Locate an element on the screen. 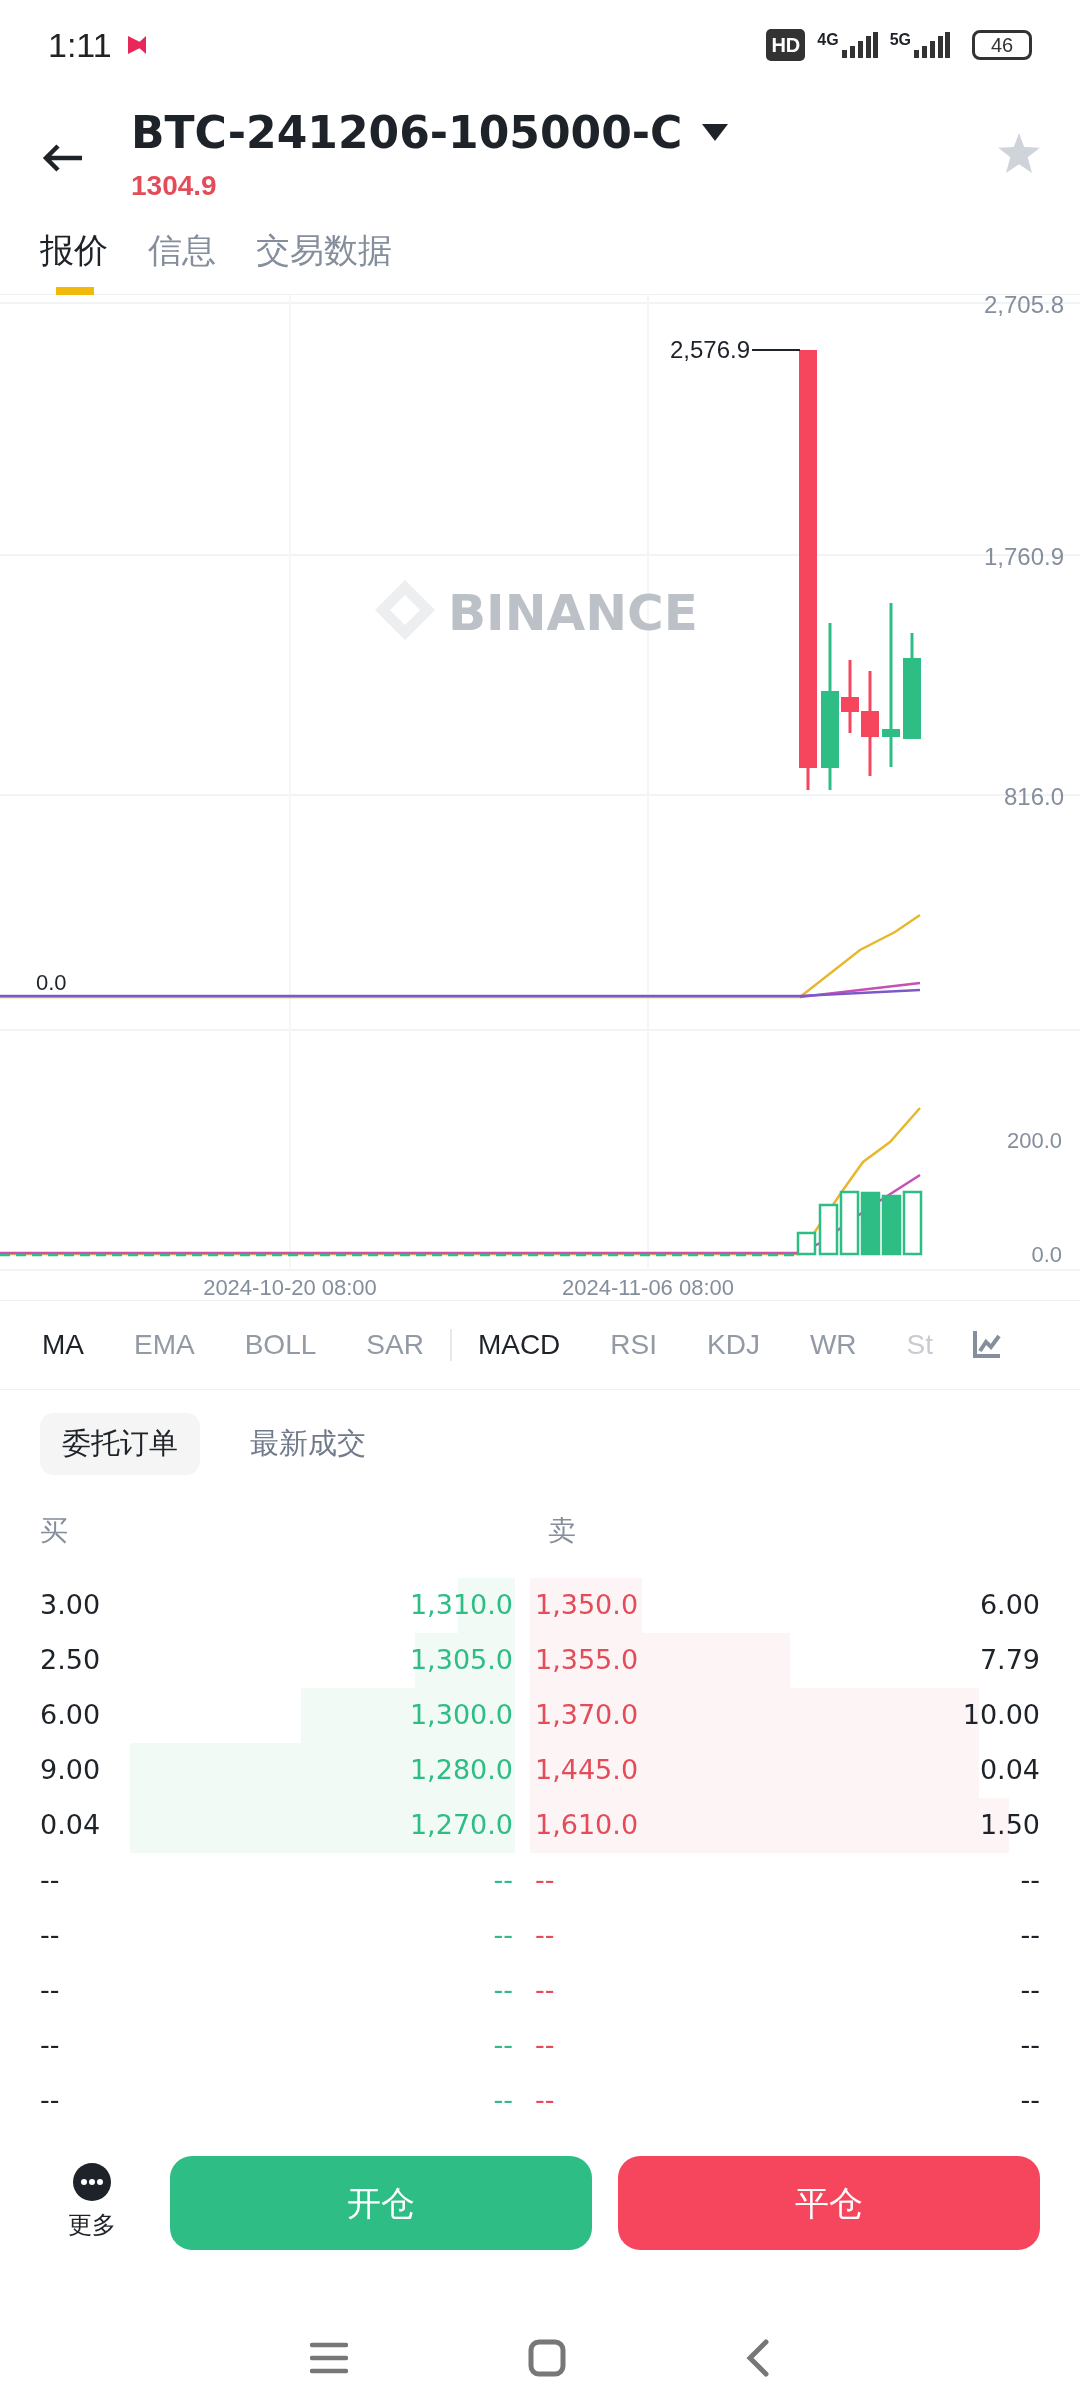  bid-price: 1,300.0 is located at coordinates (461, 1715).